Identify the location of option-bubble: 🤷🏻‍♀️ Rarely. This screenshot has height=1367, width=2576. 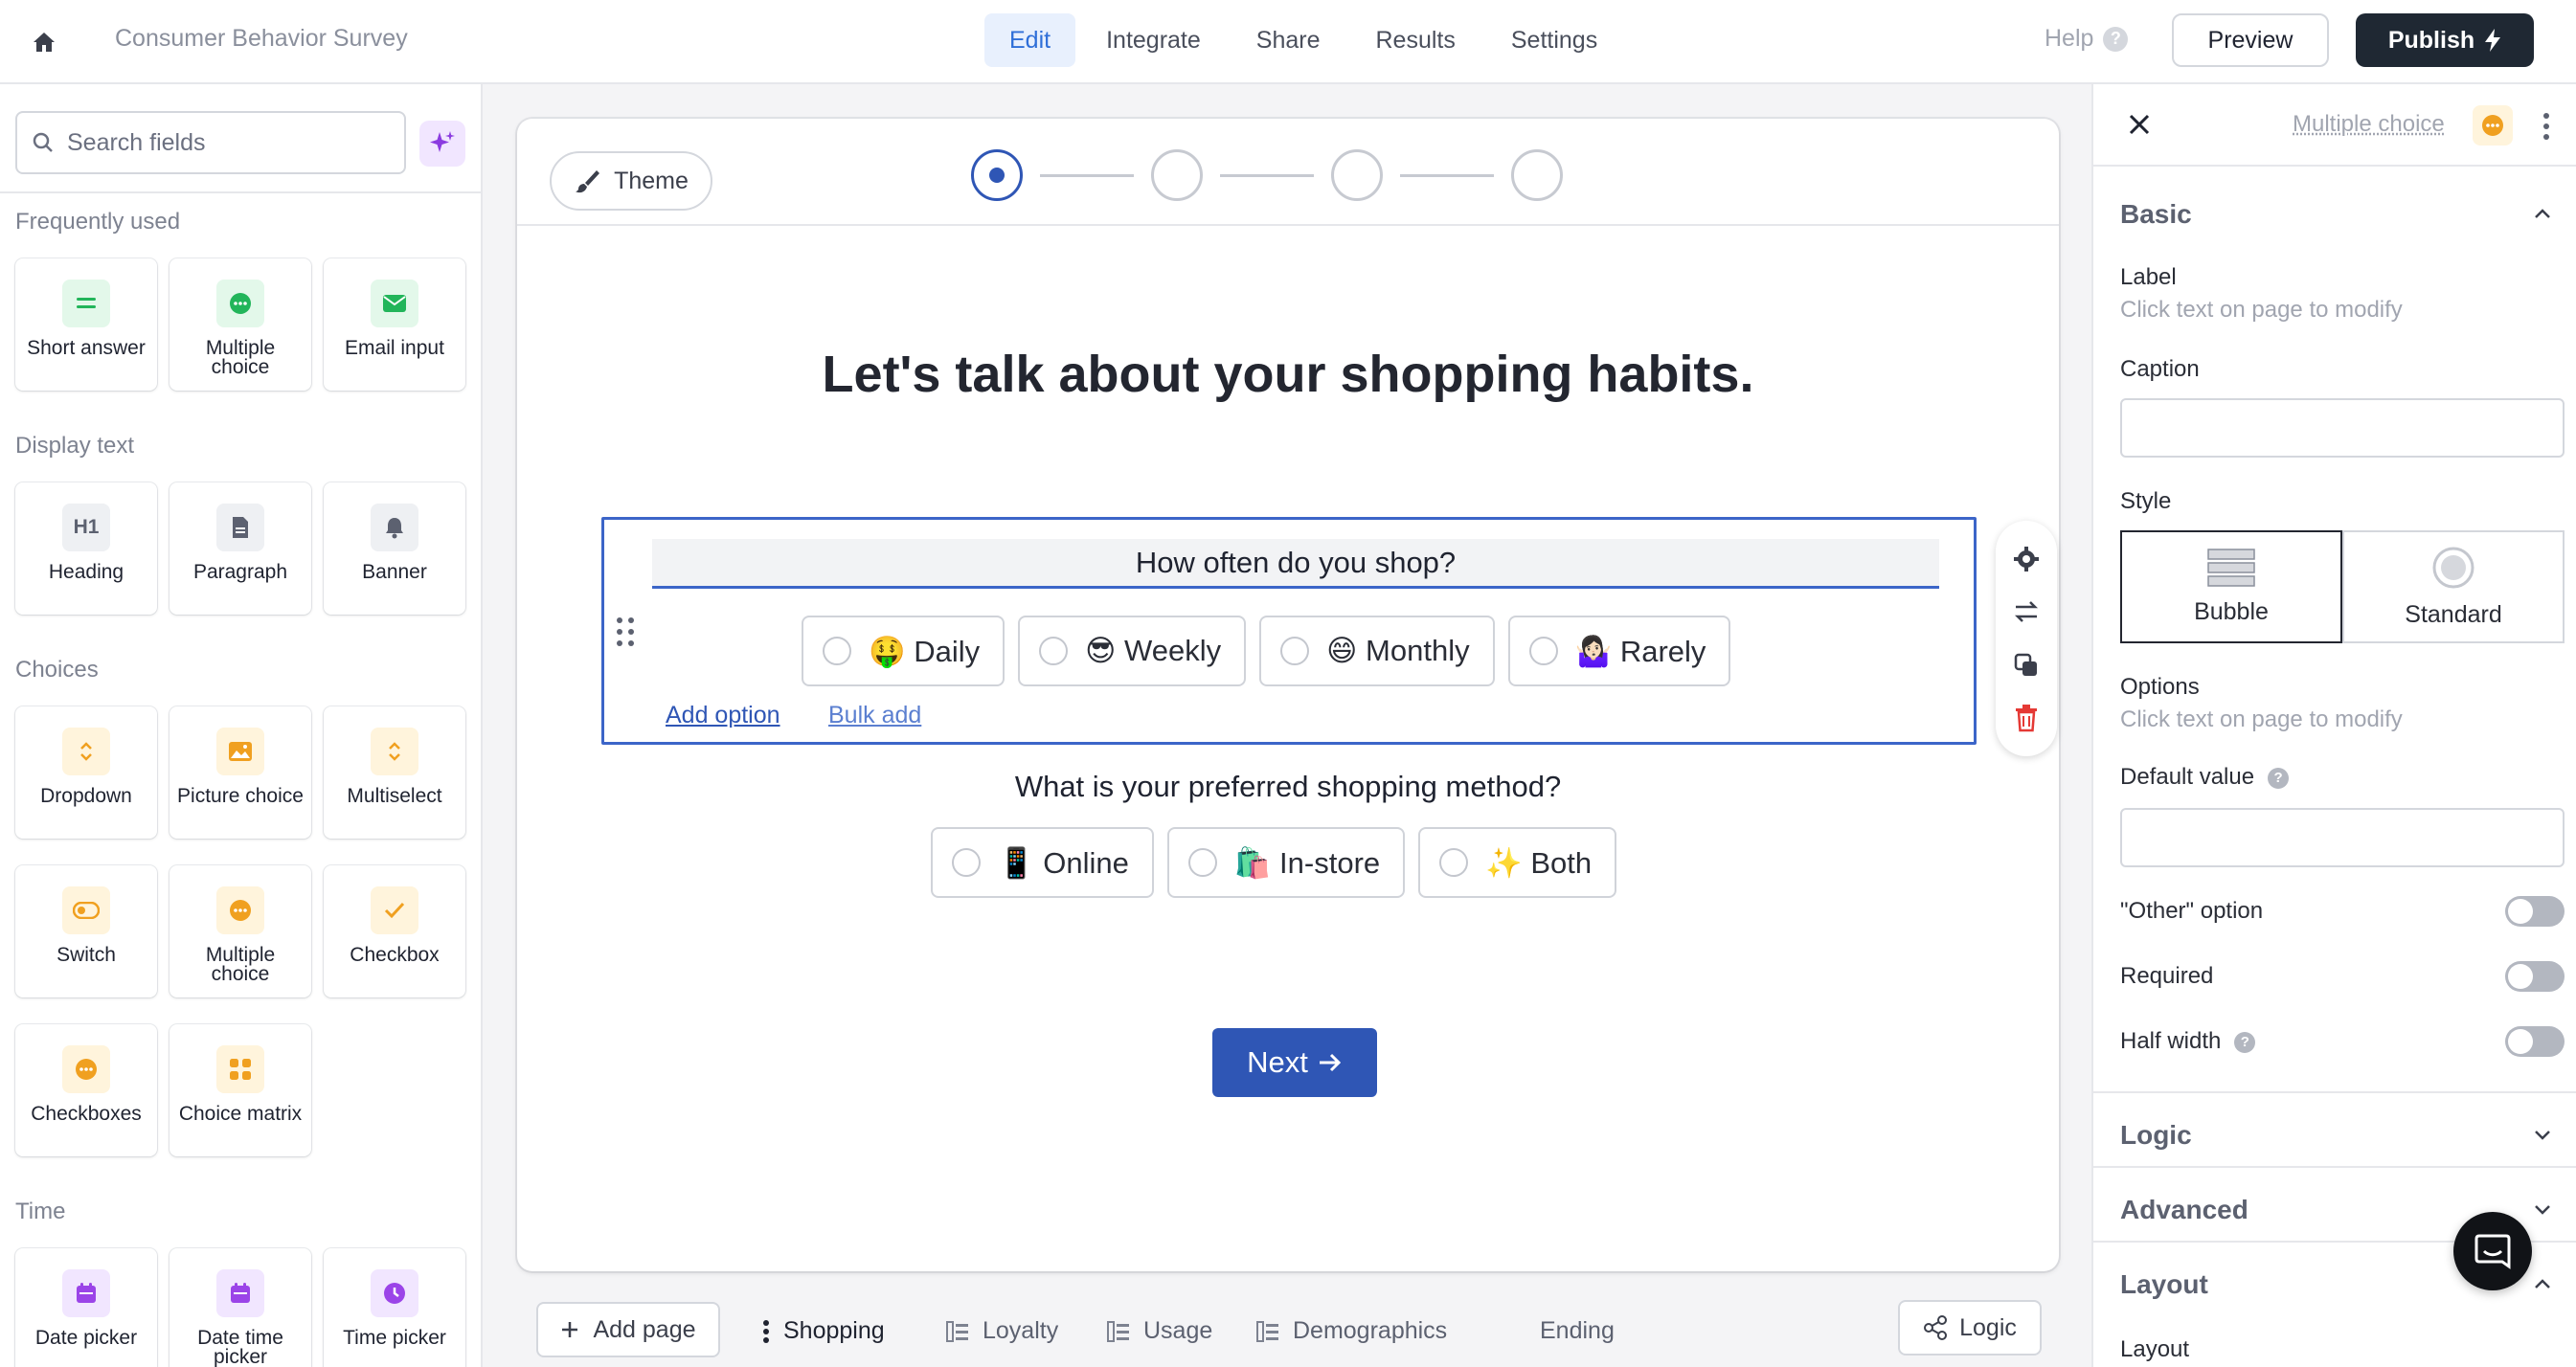
(1619, 651).